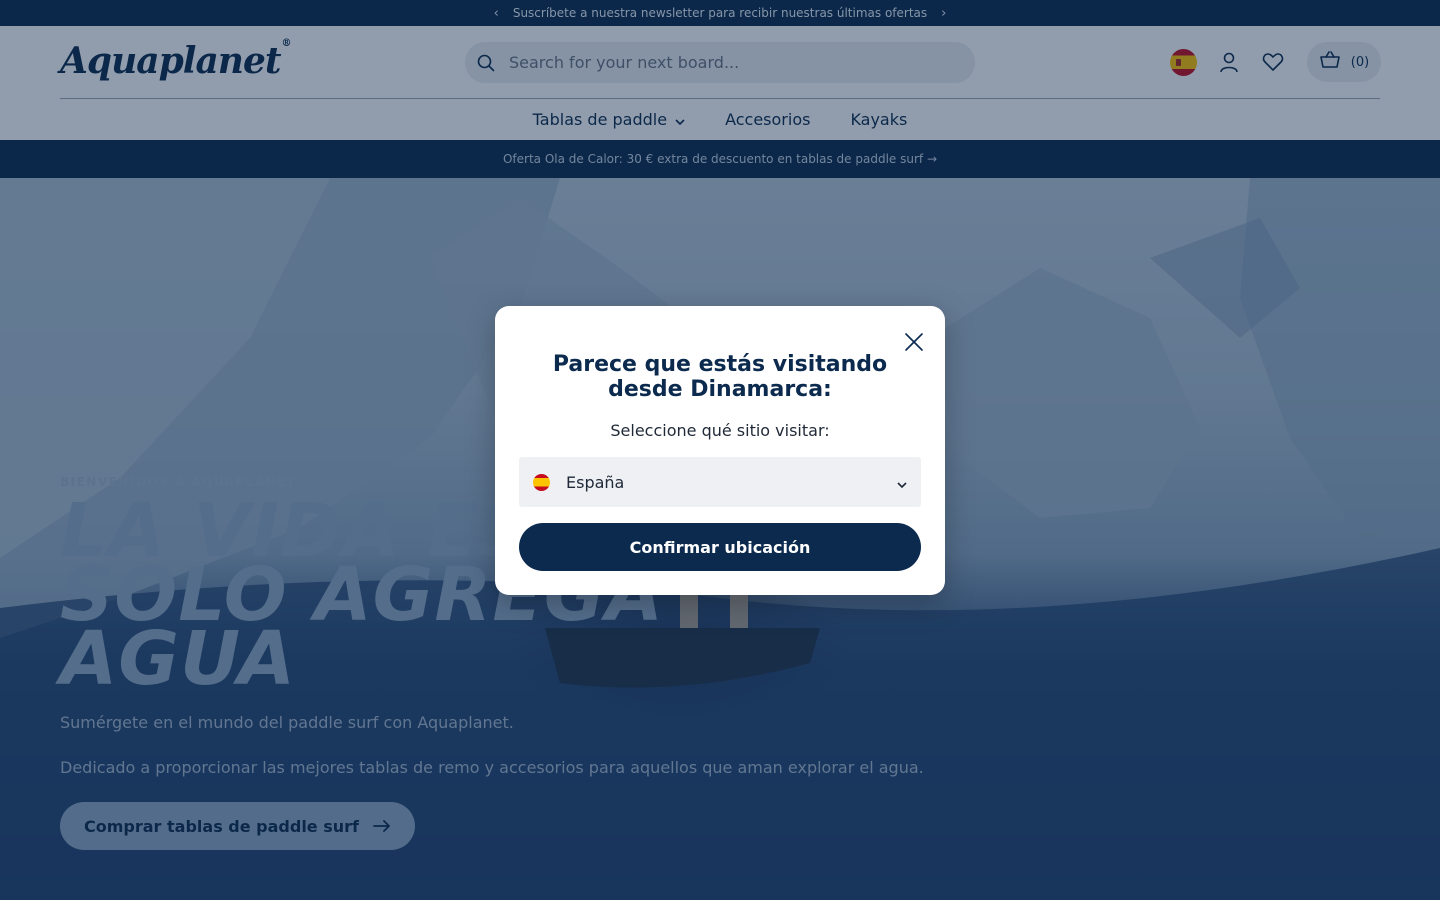  What do you see at coordinates (720, 547) in the screenshot?
I see `confirm-location-button: Confirmar ubicación` at bounding box center [720, 547].